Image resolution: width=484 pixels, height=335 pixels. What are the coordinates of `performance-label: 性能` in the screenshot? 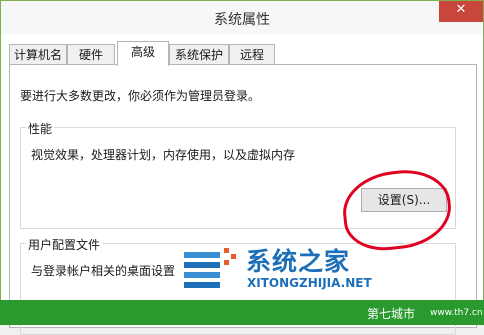 It's located at (40, 128).